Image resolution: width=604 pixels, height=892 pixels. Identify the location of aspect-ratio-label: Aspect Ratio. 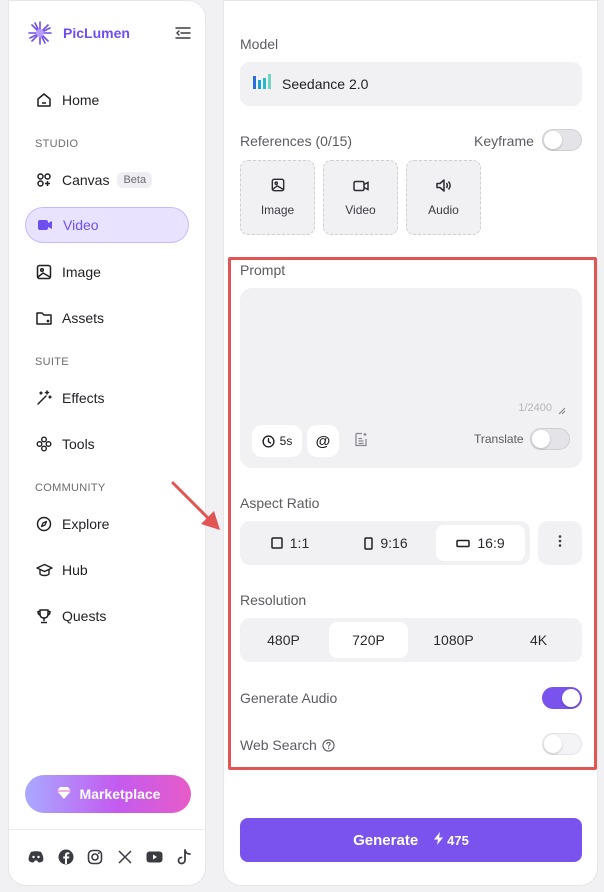
(280, 503).